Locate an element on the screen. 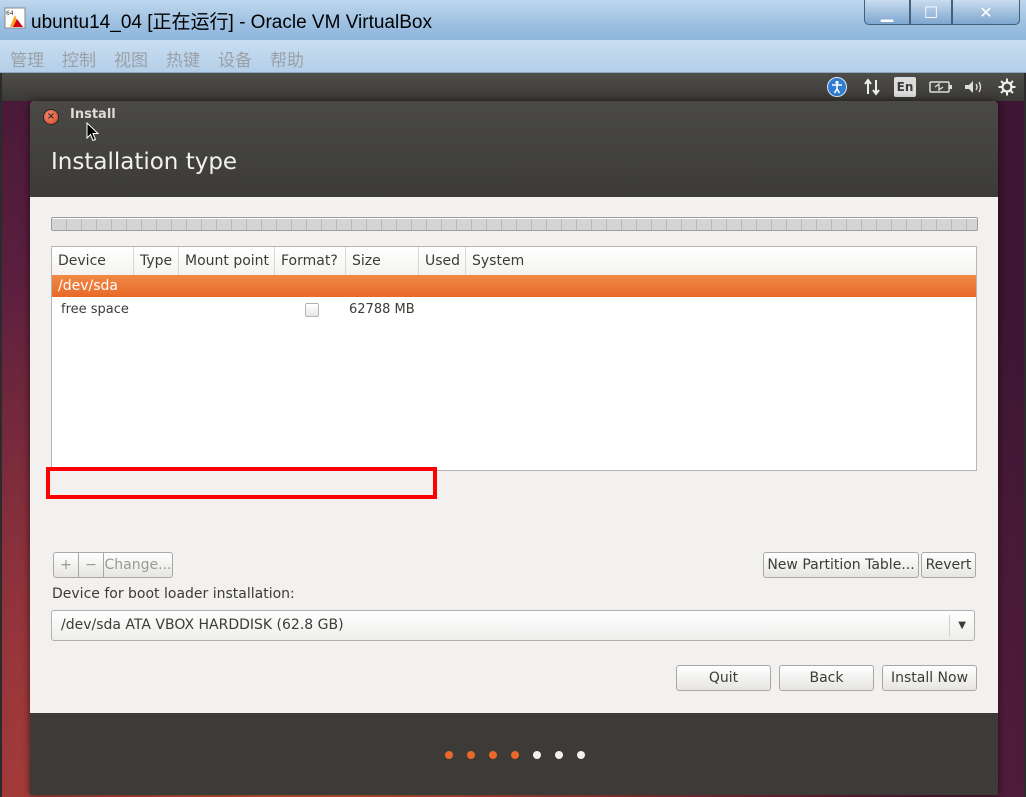 The image size is (1026, 797). remove-partition-button: − is located at coordinates (91, 565).